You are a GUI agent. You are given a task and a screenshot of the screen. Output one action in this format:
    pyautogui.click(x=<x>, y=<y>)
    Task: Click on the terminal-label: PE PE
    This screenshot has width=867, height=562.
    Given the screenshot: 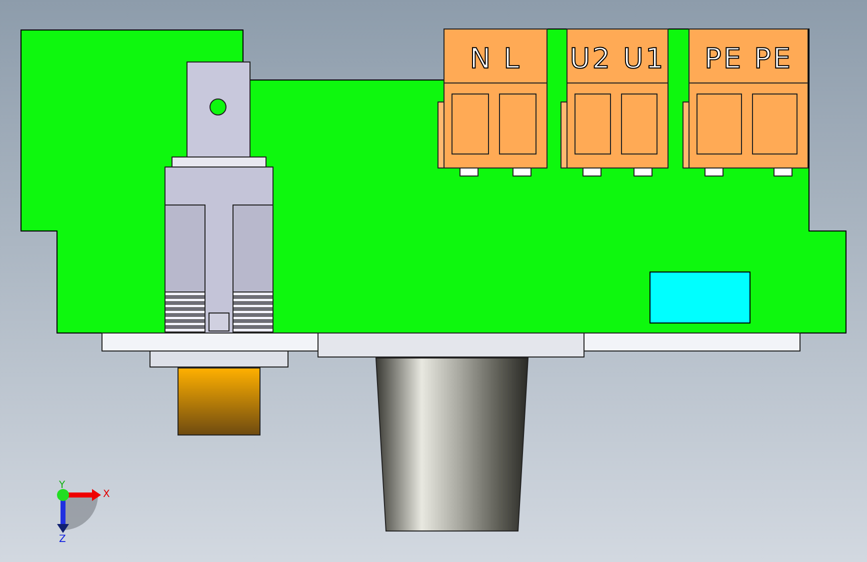 What is the action you would take?
    pyautogui.click(x=748, y=58)
    